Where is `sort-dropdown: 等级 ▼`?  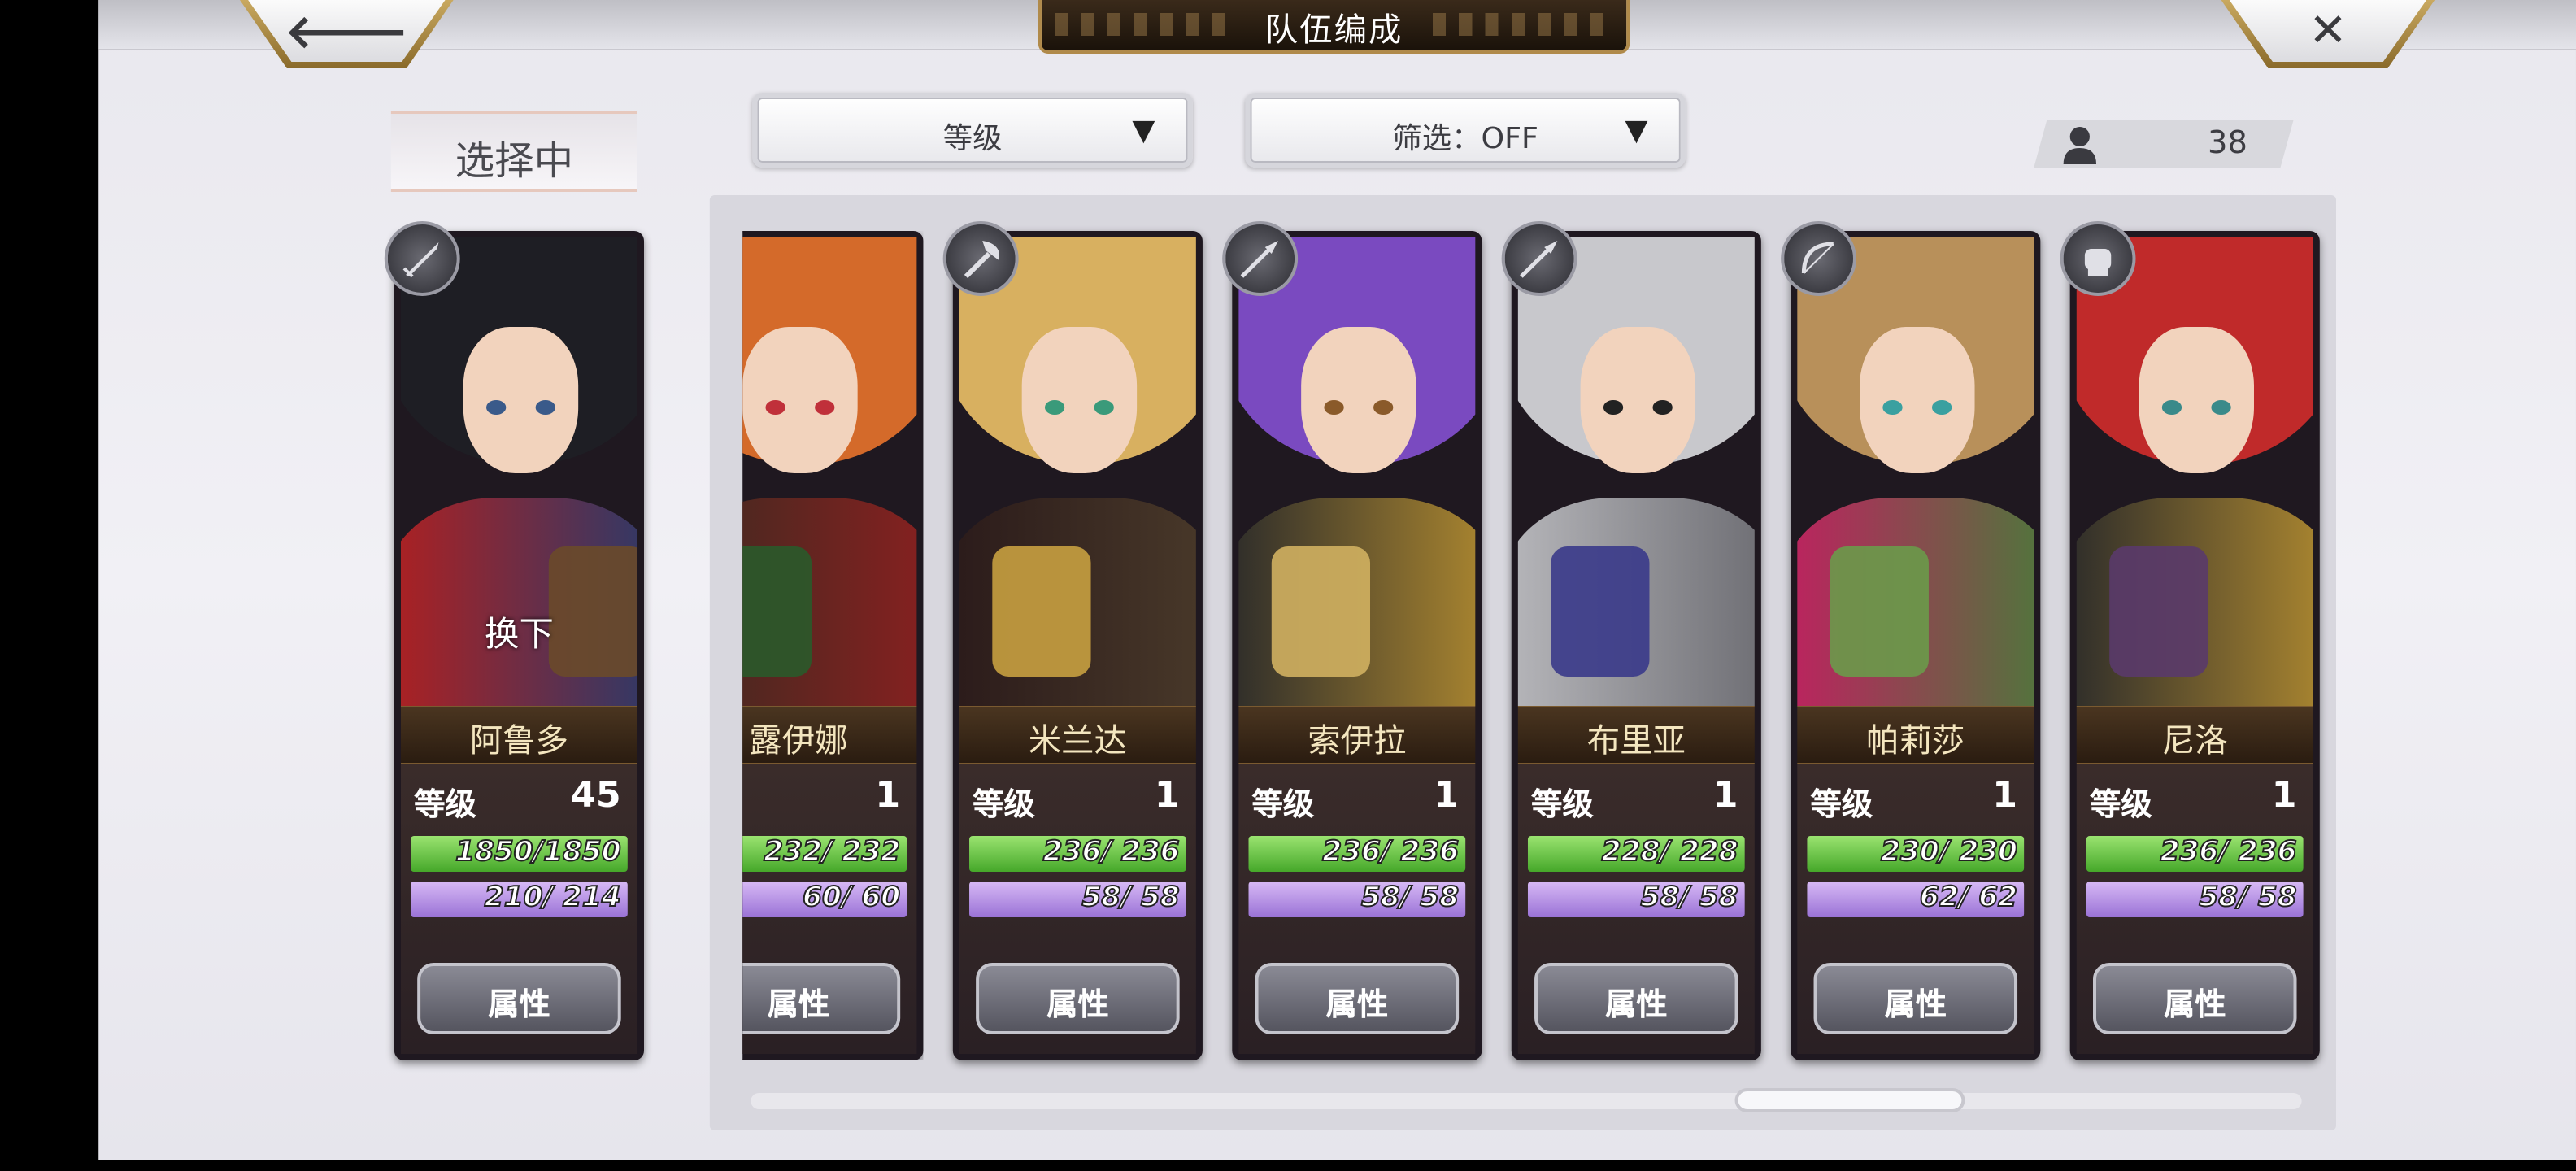
sort-dropdown: 等级 ▼ is located at coordinates (972, 131).